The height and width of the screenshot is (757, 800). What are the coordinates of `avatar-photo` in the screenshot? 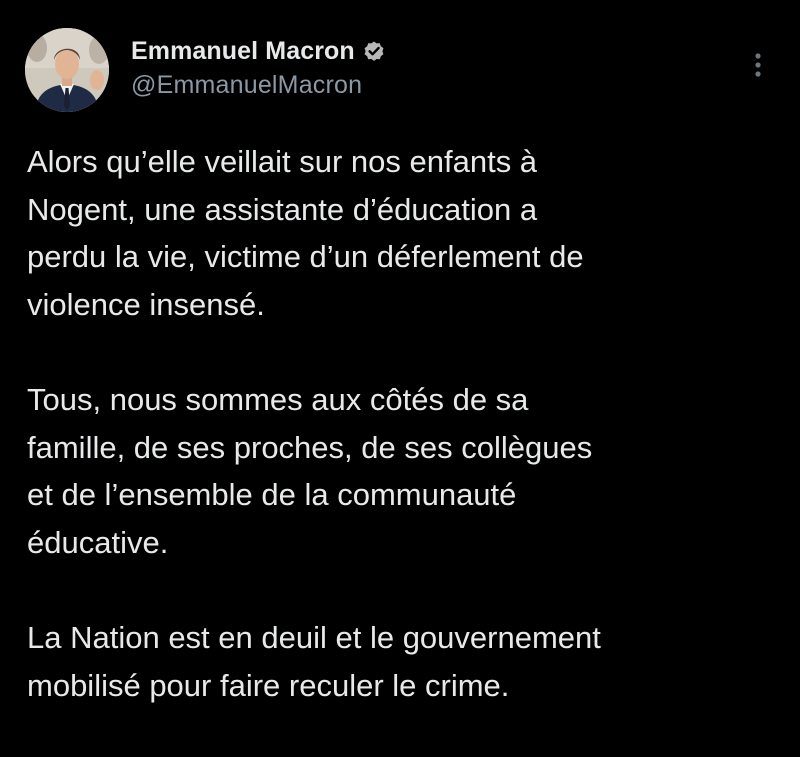 It's located at (67, 70).